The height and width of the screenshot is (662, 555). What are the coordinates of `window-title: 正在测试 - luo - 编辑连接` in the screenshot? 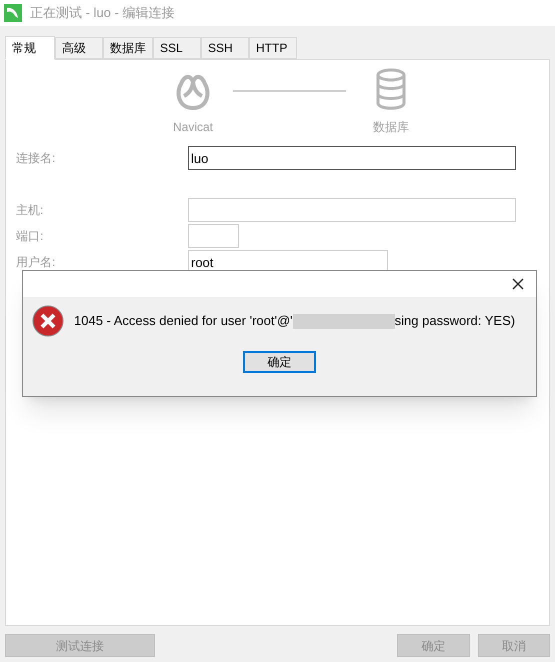 It's located at (102, 13).